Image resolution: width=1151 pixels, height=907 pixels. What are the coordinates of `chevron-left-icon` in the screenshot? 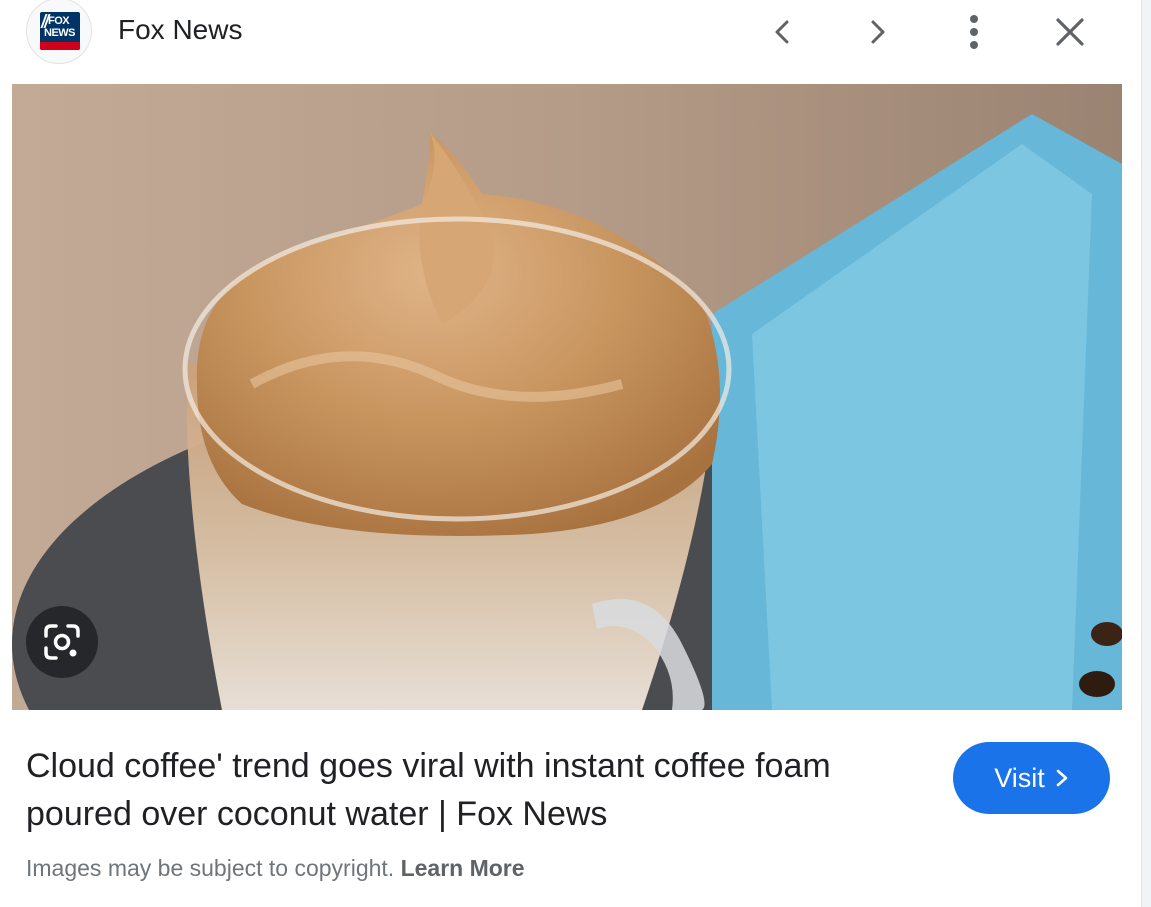 It's located at (782, 32).